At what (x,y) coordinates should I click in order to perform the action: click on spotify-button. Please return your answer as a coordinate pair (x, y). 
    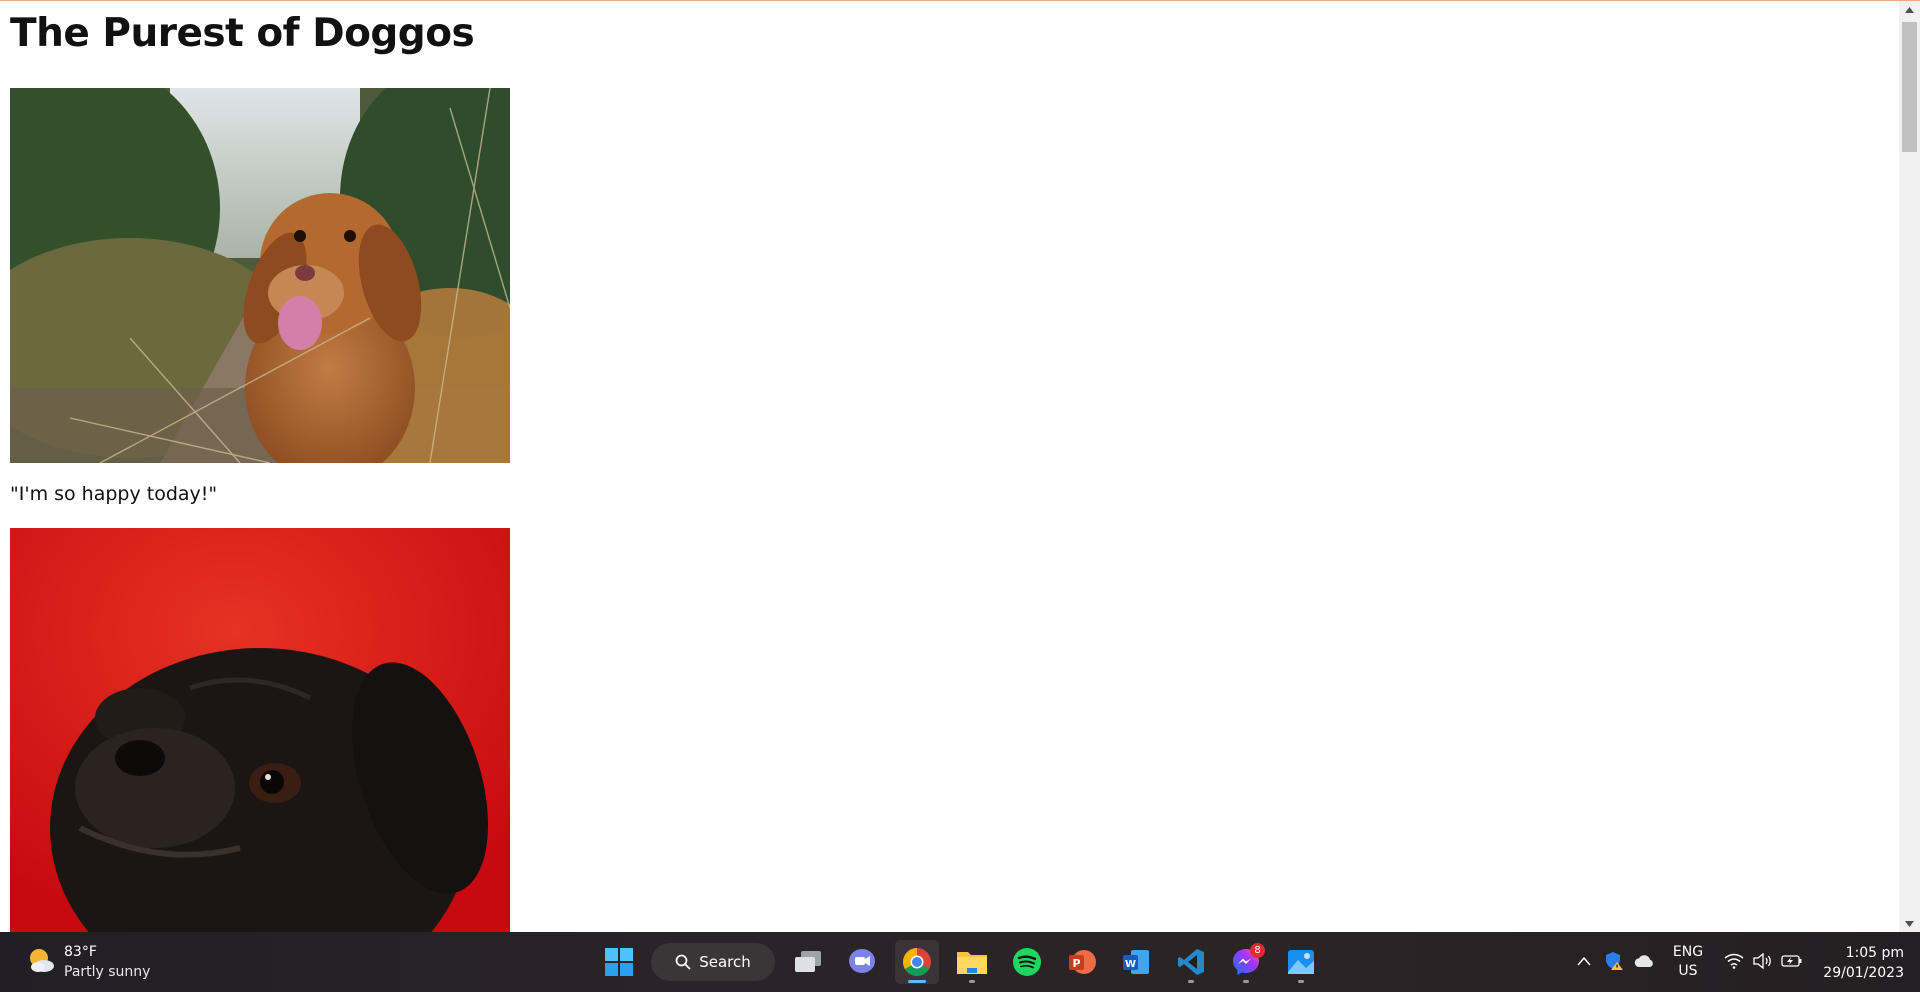
    Looking at the image, I should click on (1027, 962).